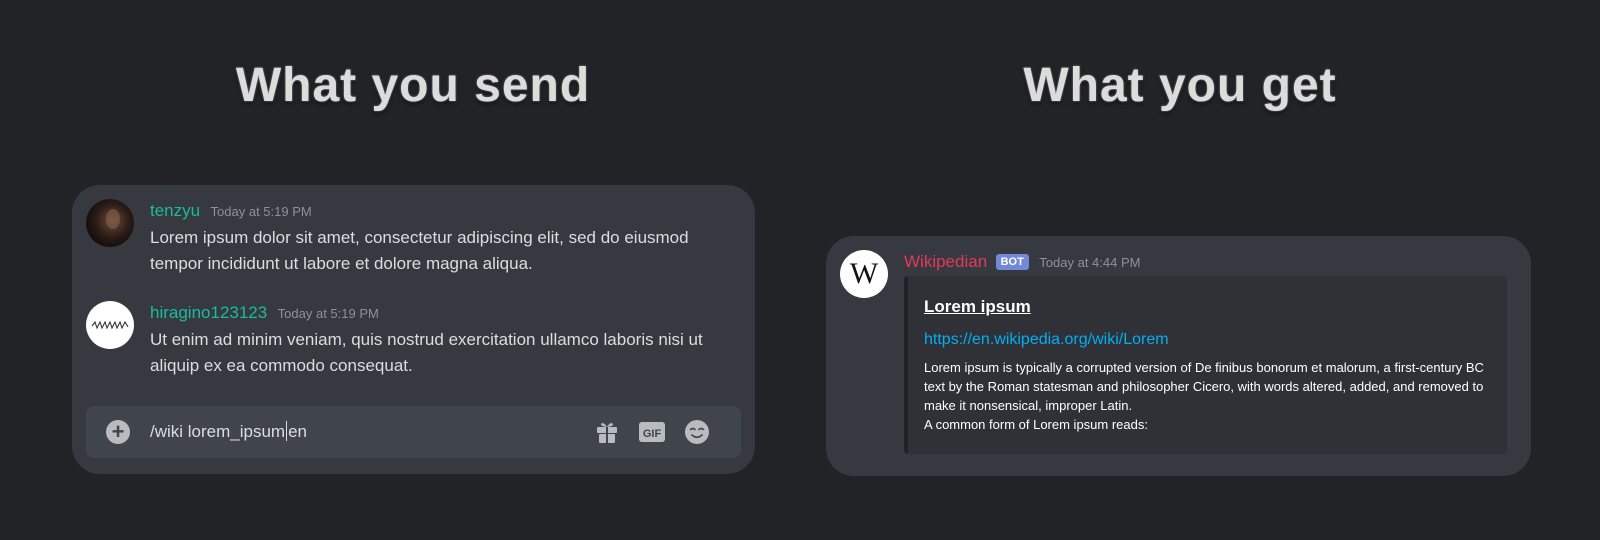  What do you see at coordinates (287, 431) in the screenshot?
I see `text-caret` at bounding box center [287, 431].